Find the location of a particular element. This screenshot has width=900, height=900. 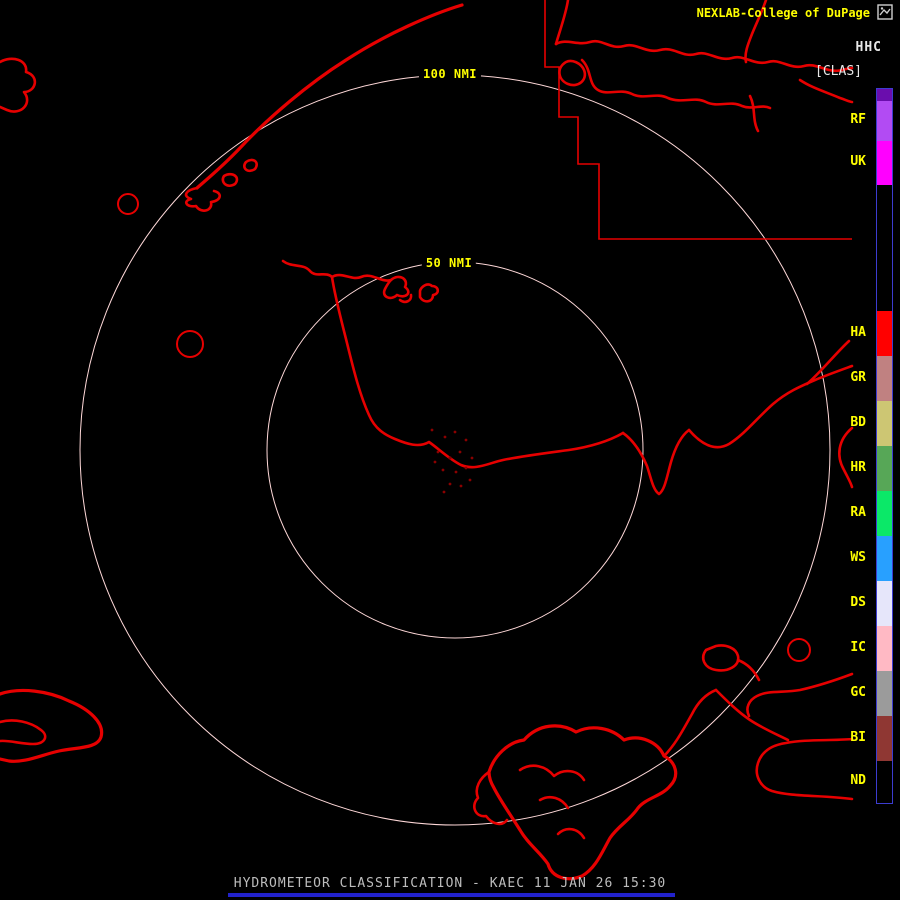

border-step-path is located at coordinates (698, 120).